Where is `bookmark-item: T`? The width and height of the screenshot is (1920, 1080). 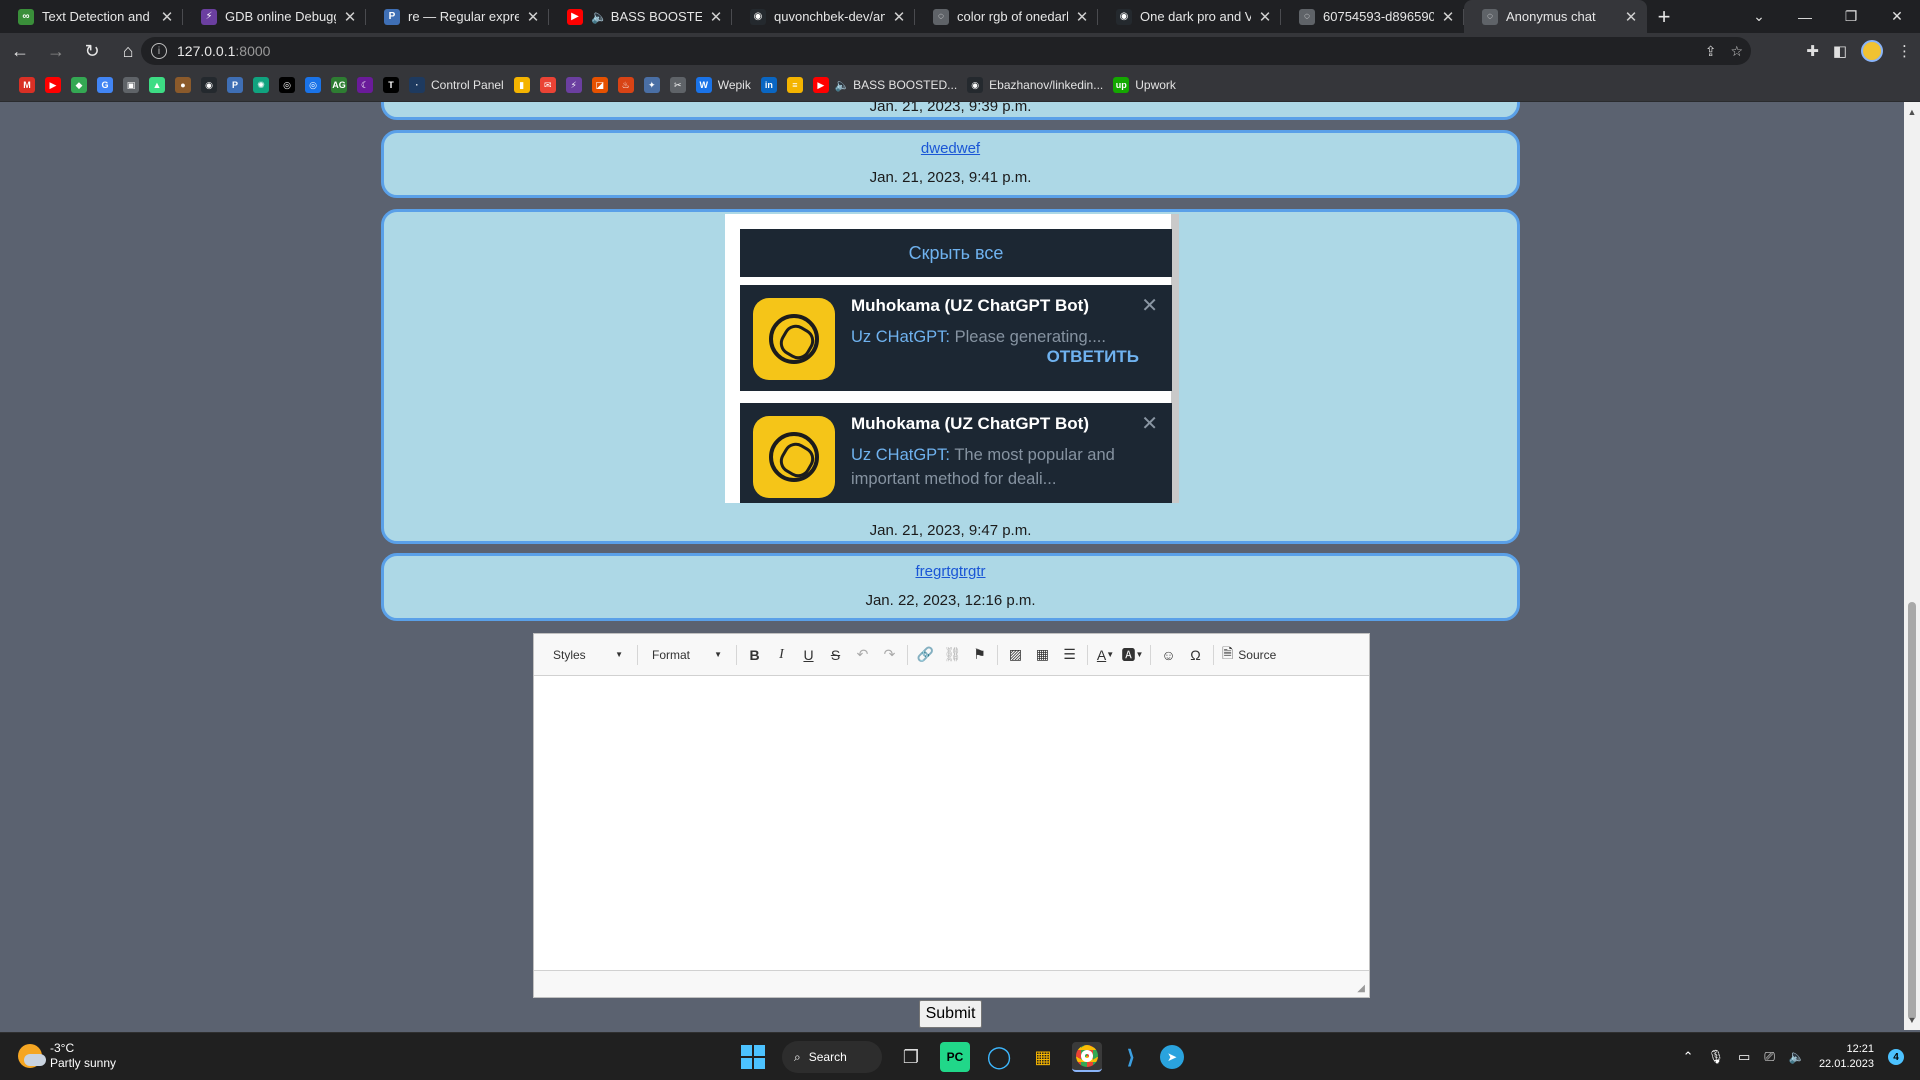 bookmark-item: T is located at coordinates (391, 85).